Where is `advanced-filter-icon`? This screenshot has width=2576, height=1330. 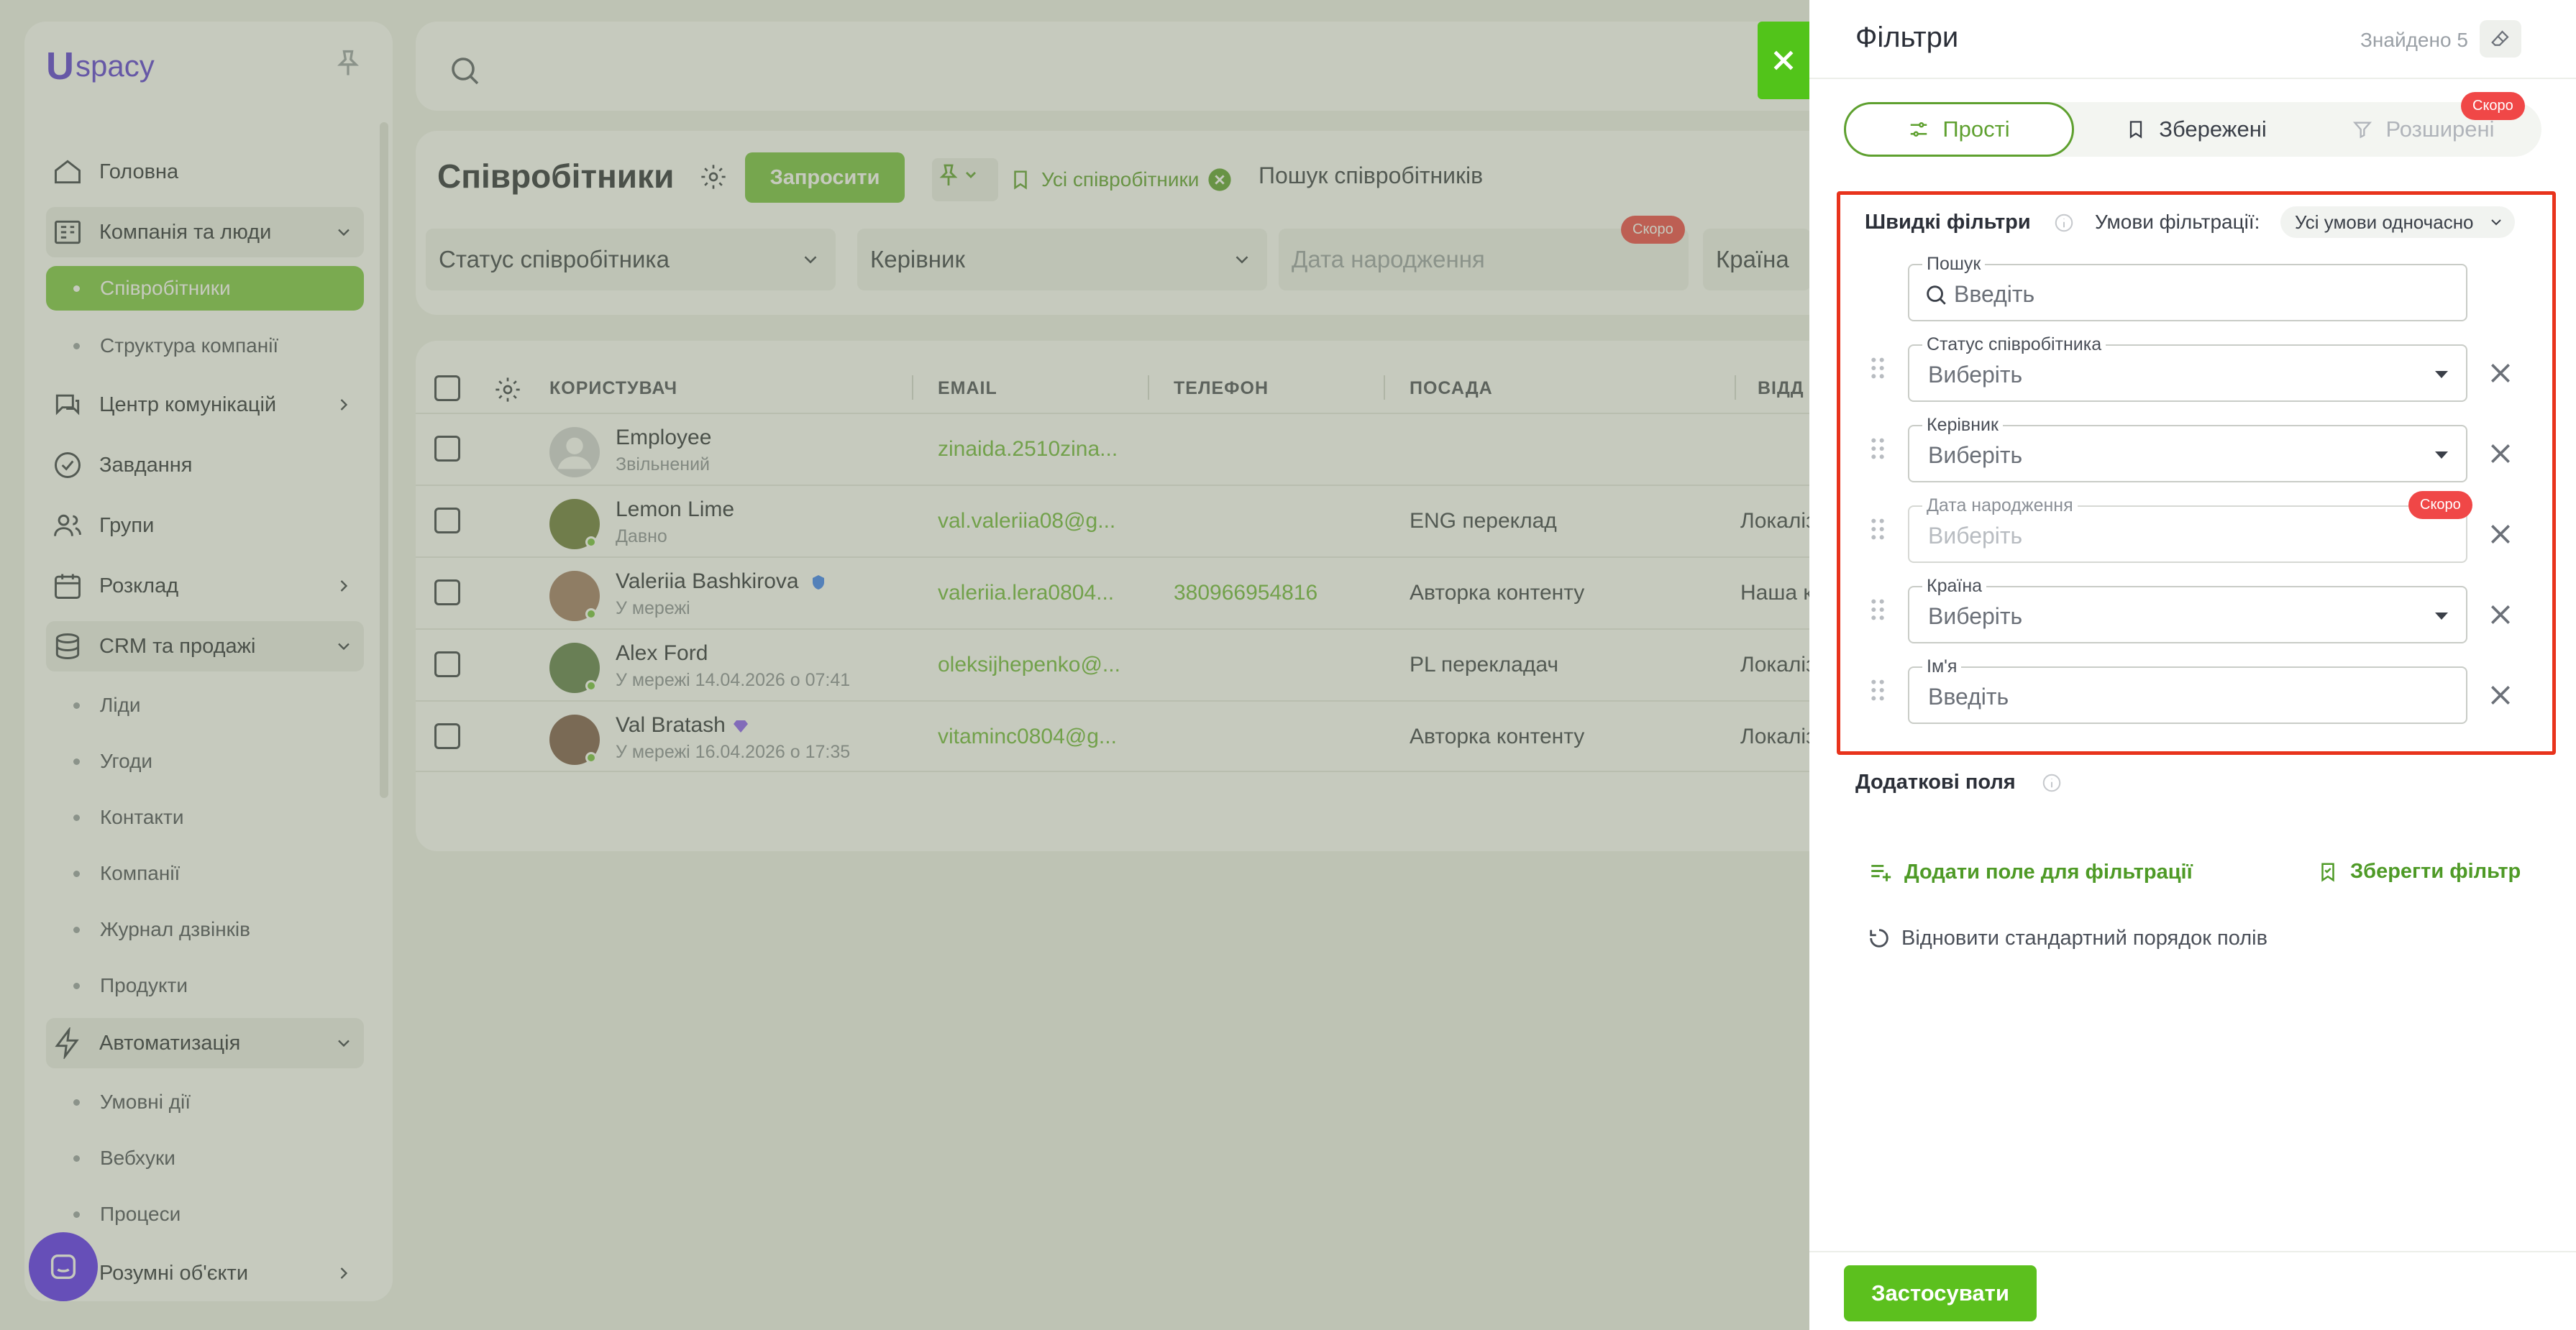 advanced-filter-icon is located at coordinates (2362, 130).